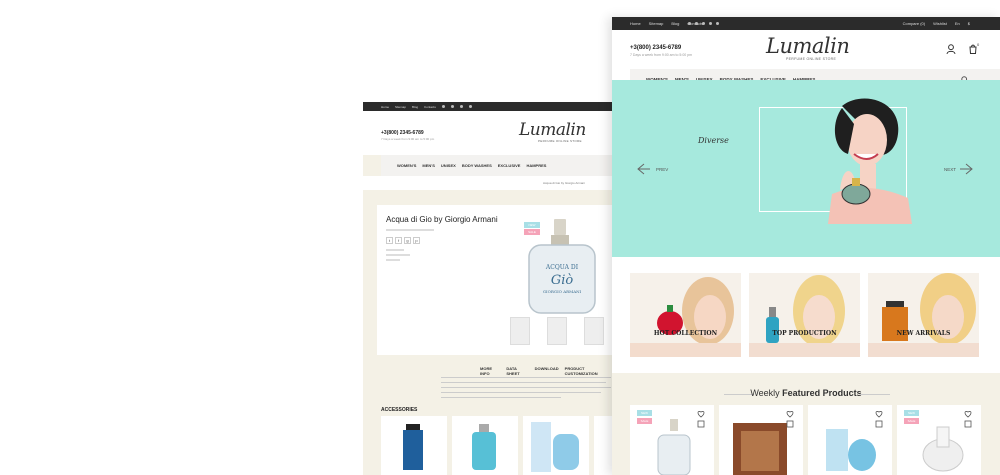  Describe the element at coordinates (643, 169) in the screenshot. I see `prev-arrow-icon` at that location.